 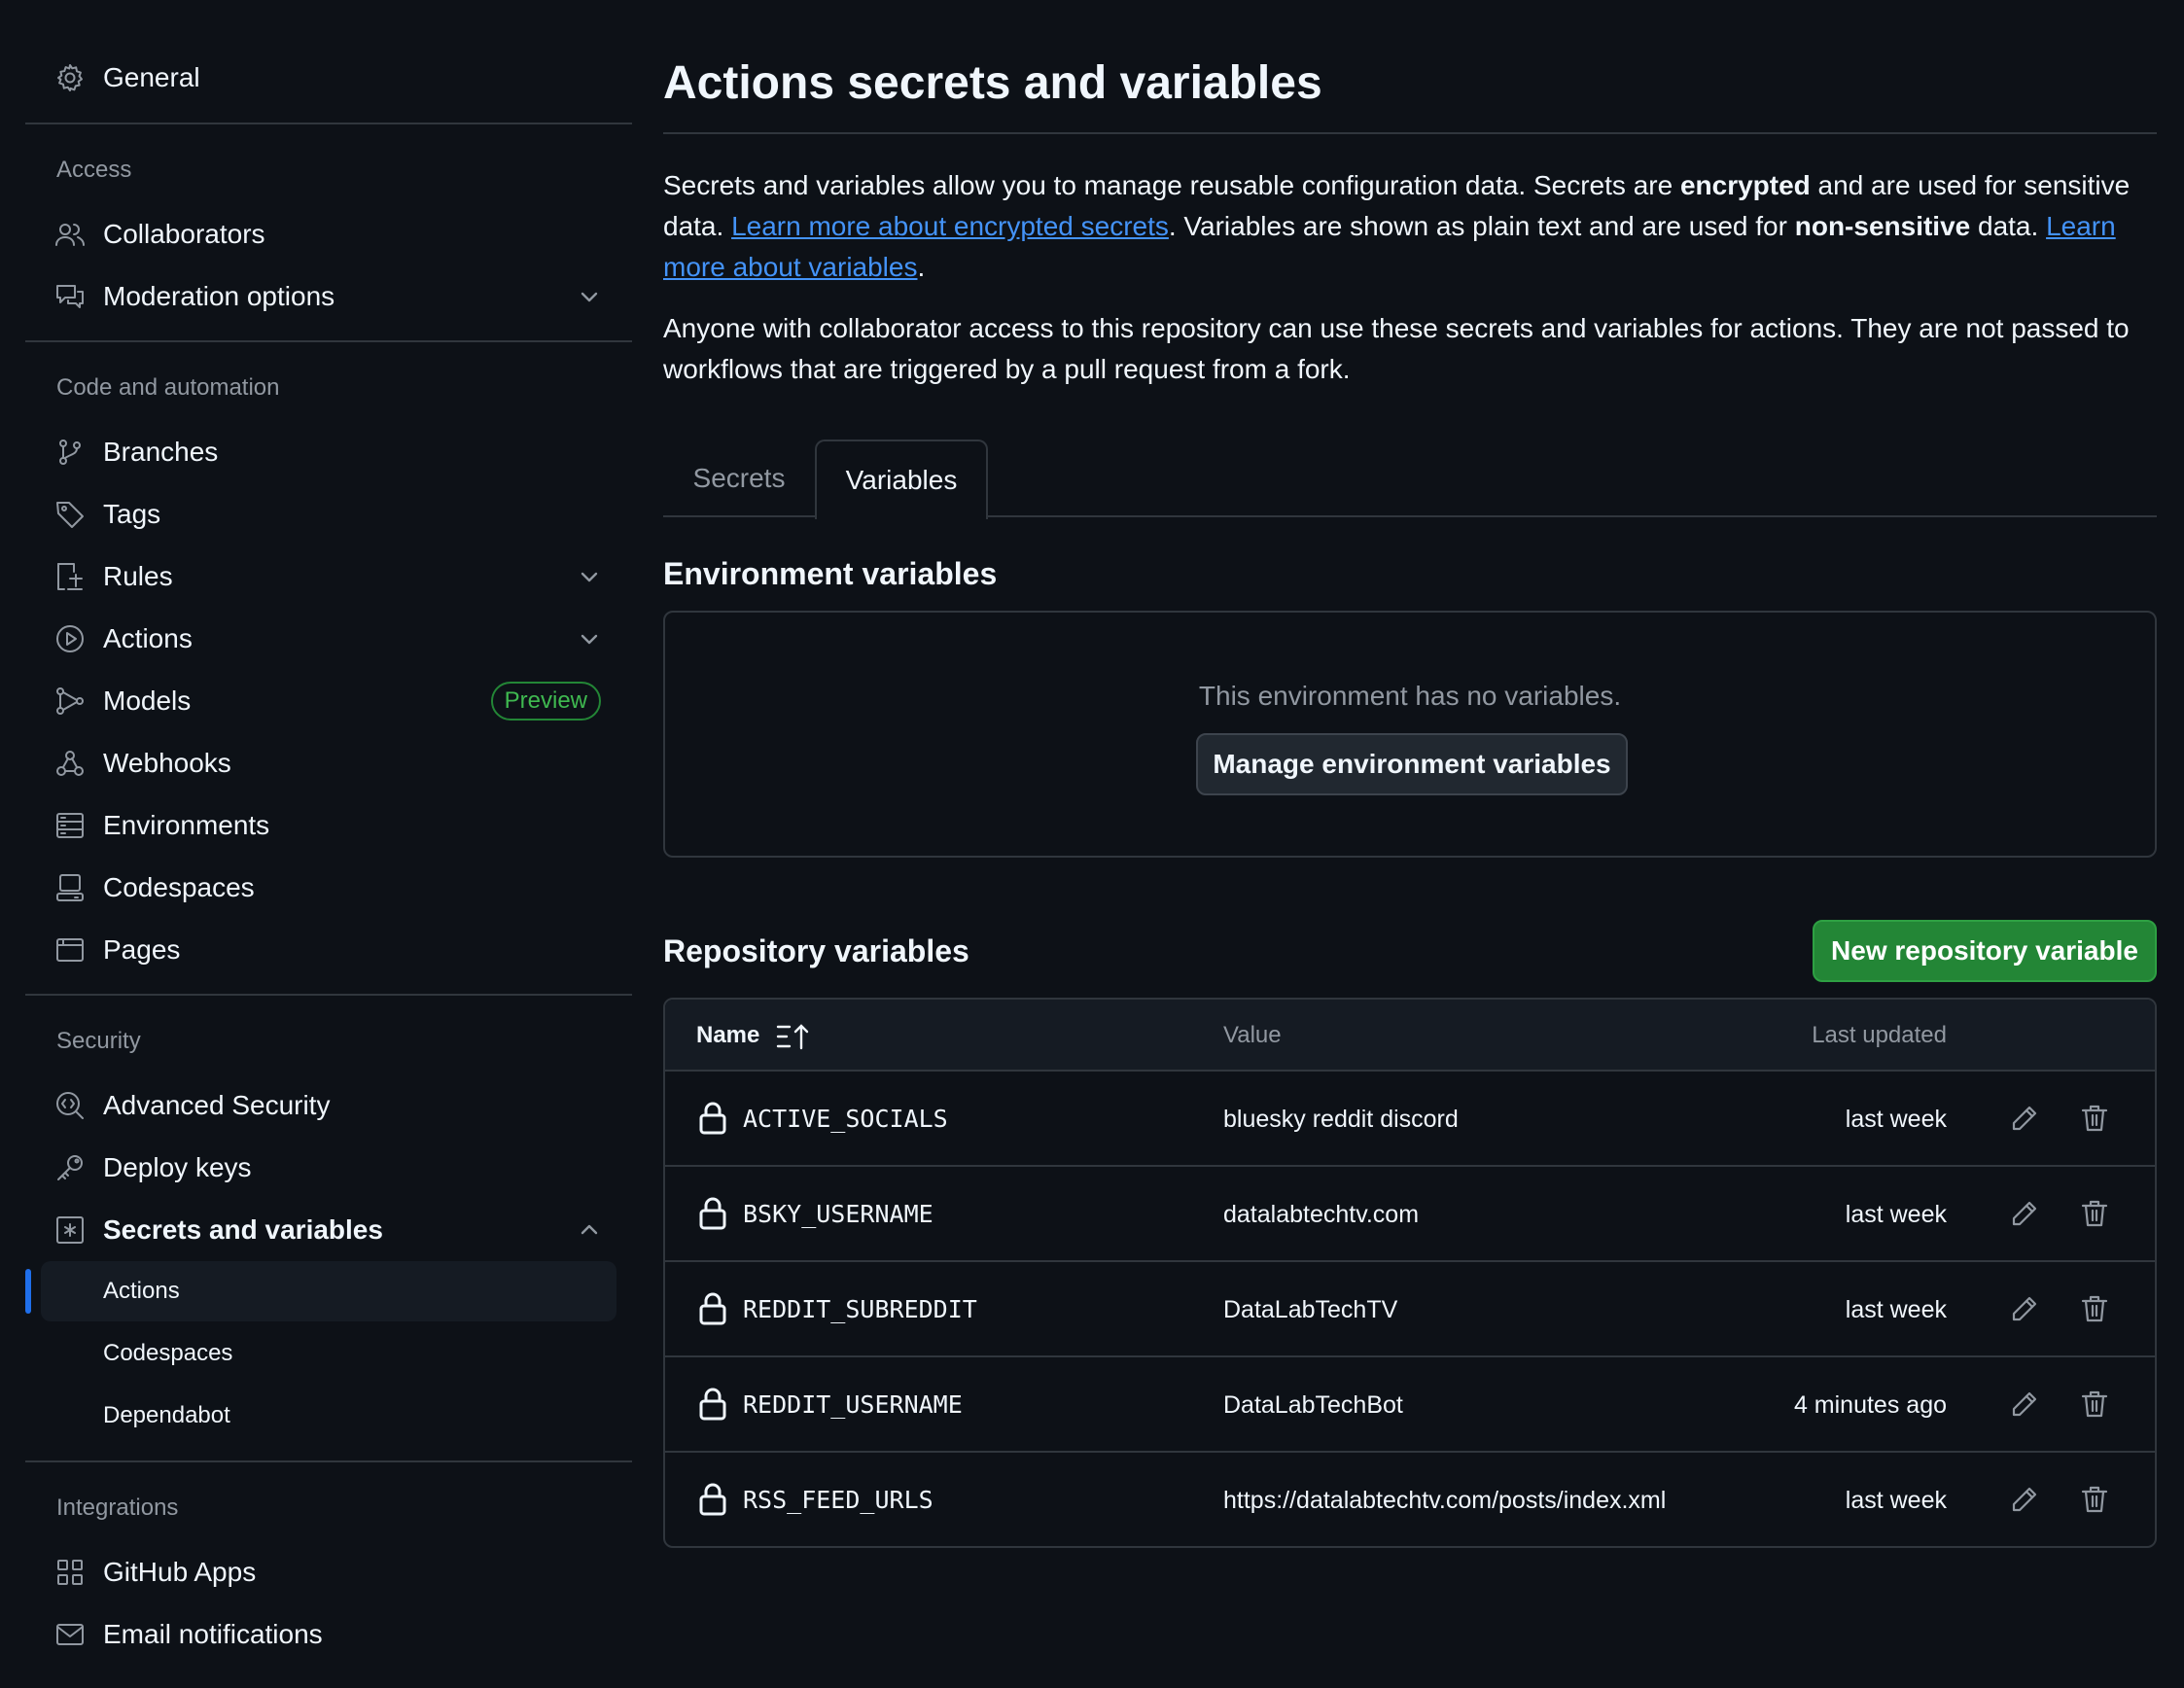 I want to click on sidebar-item-actions: Actions, so click(x=328, y=639).